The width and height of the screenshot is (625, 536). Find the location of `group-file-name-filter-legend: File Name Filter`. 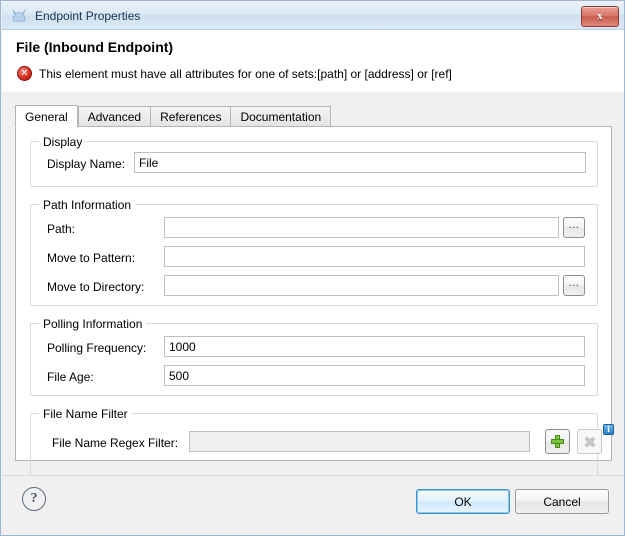

group-file-name-filter-legend: File Name Filter is located at coordinates (85, 414).